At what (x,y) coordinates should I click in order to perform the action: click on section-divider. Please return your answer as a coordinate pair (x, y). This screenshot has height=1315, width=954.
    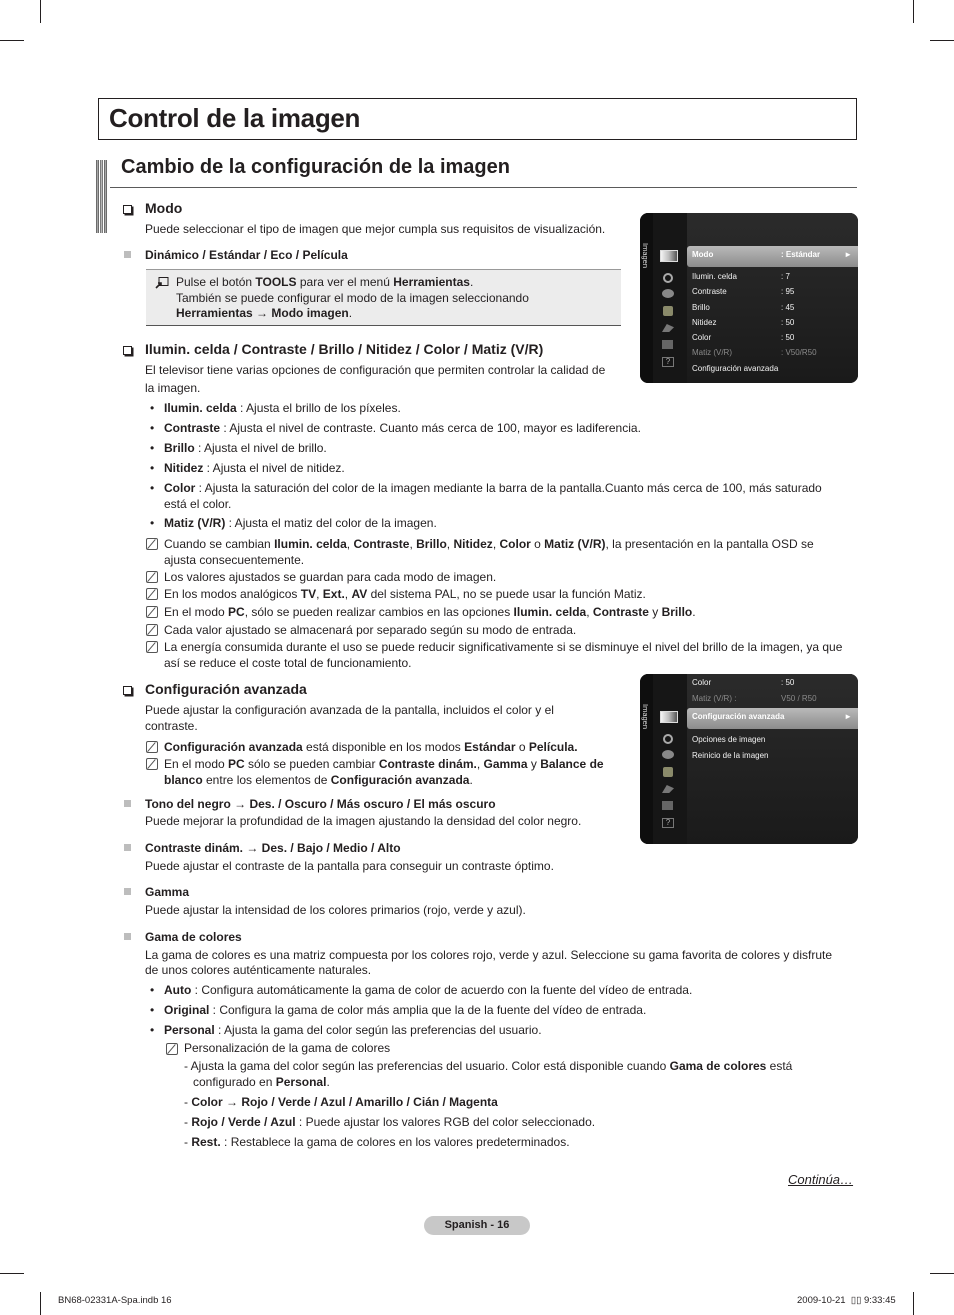
    Looking at the image, I should click on (483, 187).